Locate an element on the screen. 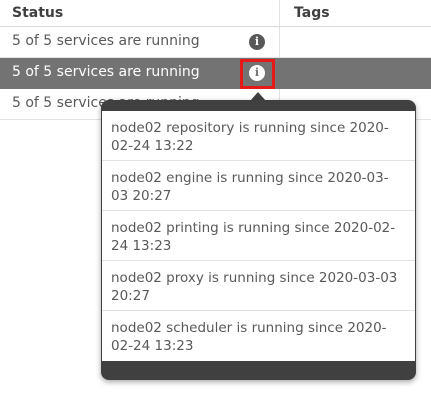 This screenshot has width=431, height=394. table-row: 5 of 5 services are running i is located at coordinates (215, 42).